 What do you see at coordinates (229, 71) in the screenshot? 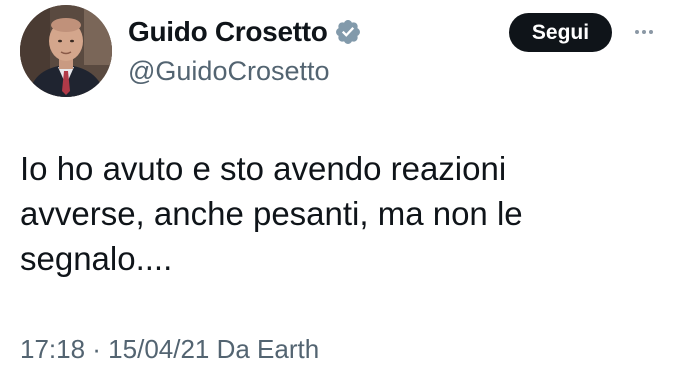
I see `author-handle: @GuidoCrosetto` at bounding box center [229, 71].